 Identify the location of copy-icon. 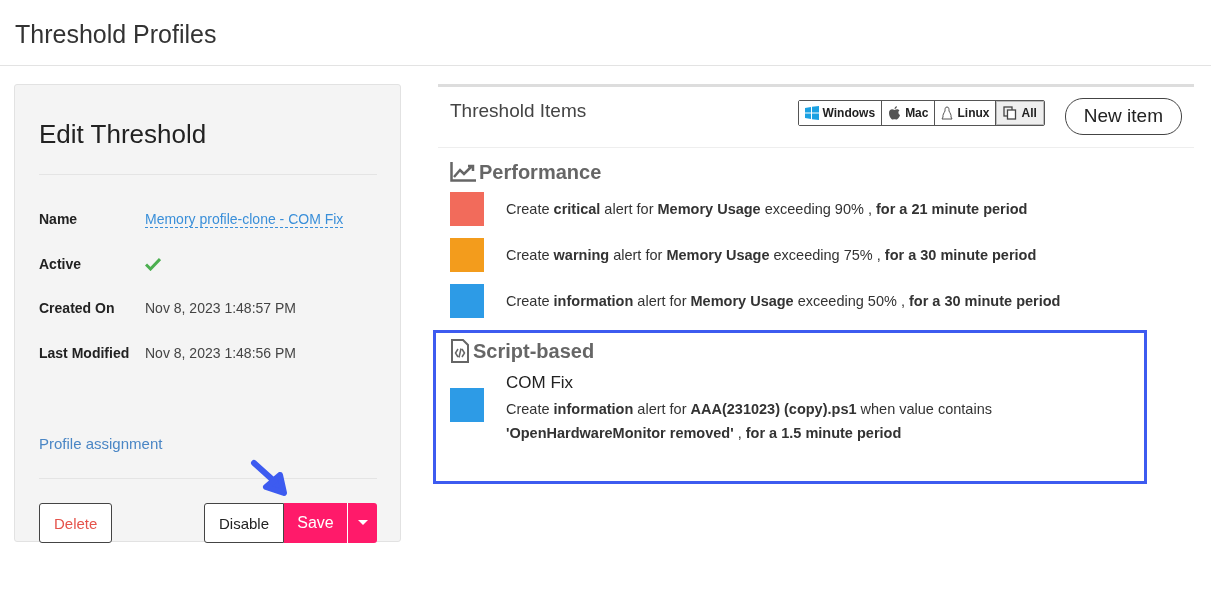
(1010, 113).